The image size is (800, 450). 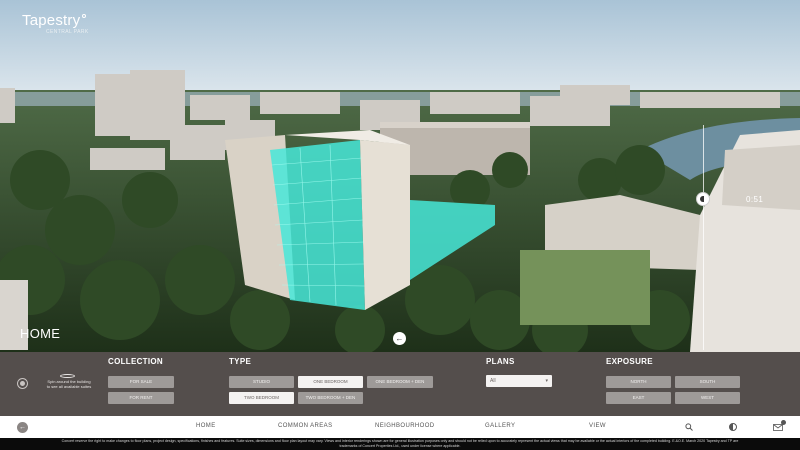 I want to click on exposure-option-east: EAST, so click(x=638, y=398).